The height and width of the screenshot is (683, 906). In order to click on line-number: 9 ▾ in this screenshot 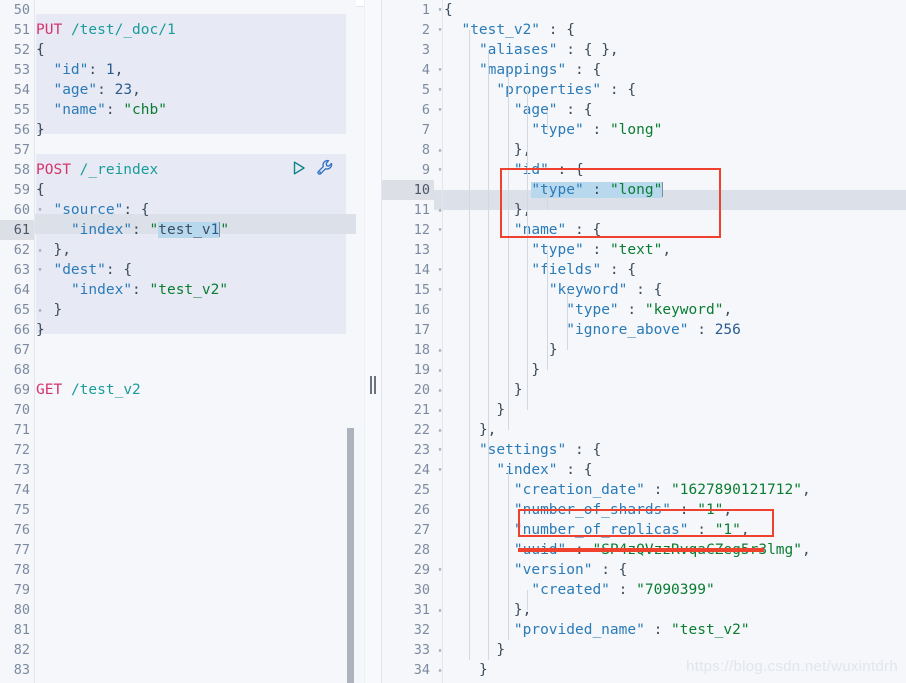, I will do `click(412, 170)`.